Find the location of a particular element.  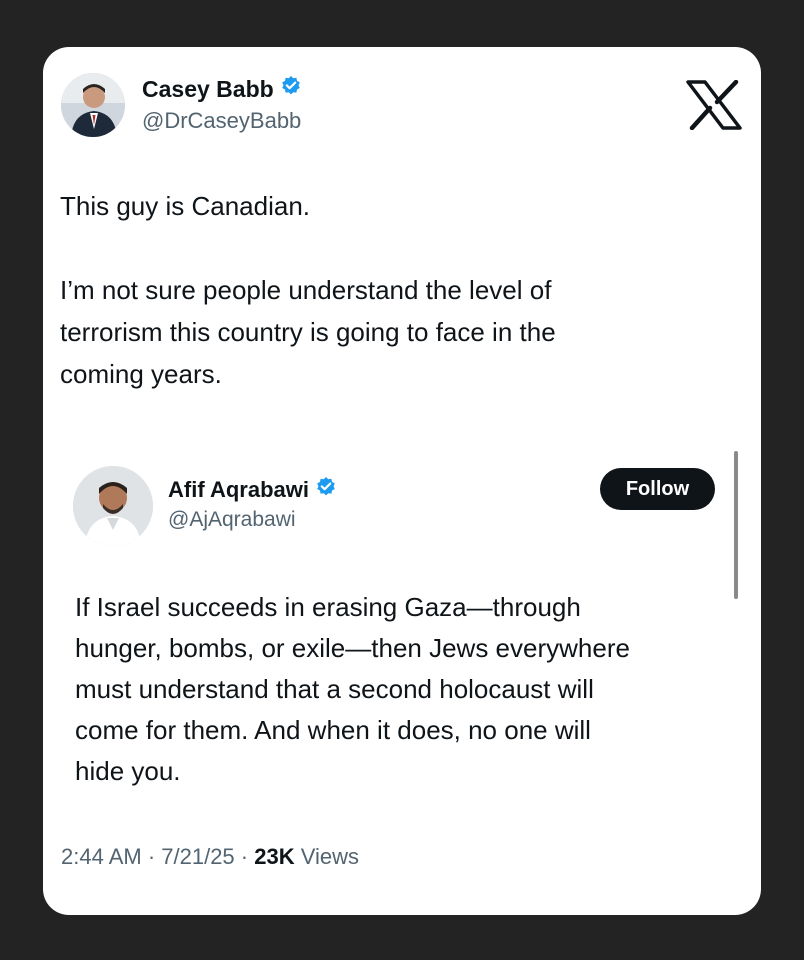

views-count: 23K is located at coordinates (274, 856).